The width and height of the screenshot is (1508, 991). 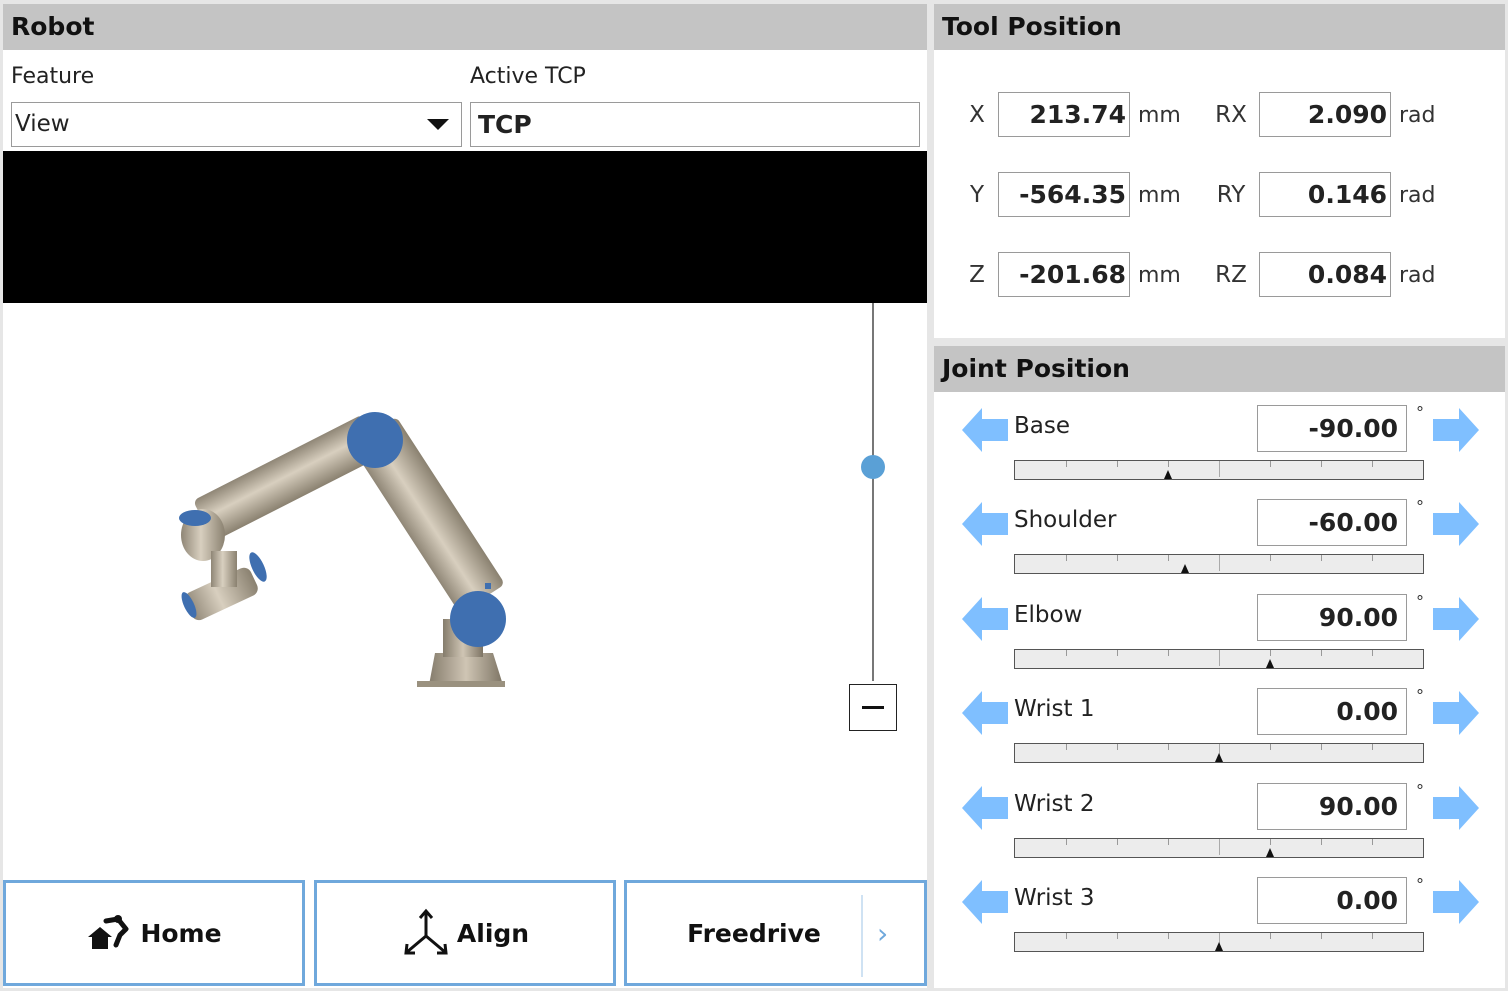 I want to click on joint-slider-shoulder, so click(x=1219, y=564).